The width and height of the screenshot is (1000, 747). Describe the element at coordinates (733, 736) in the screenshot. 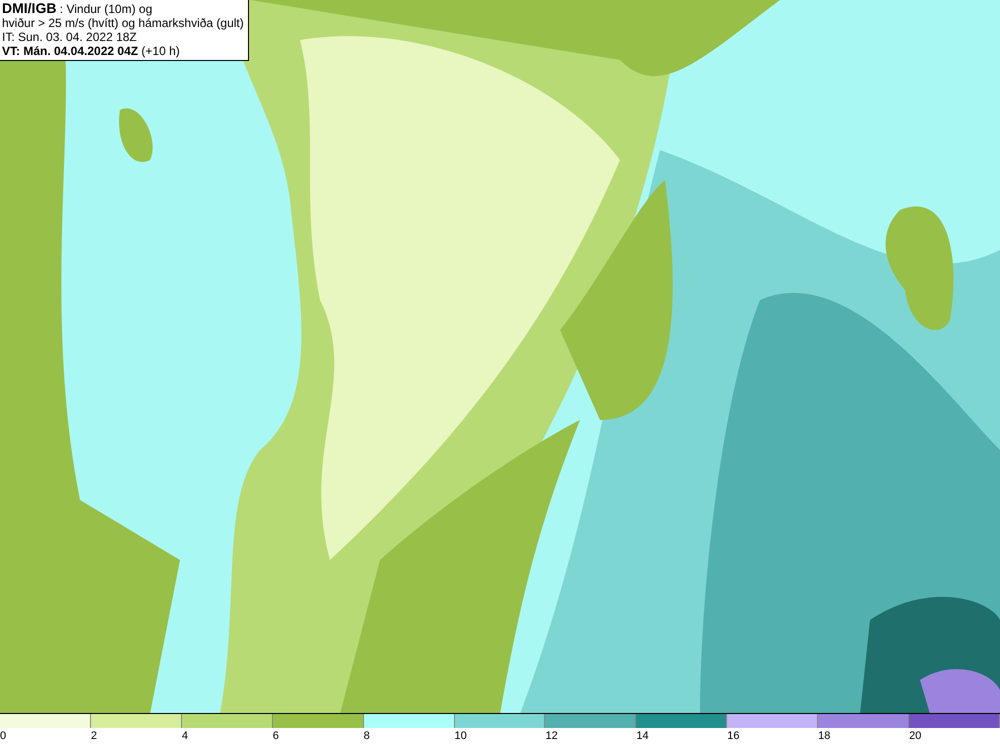

I see `legend-tick-label: 16` at that location.